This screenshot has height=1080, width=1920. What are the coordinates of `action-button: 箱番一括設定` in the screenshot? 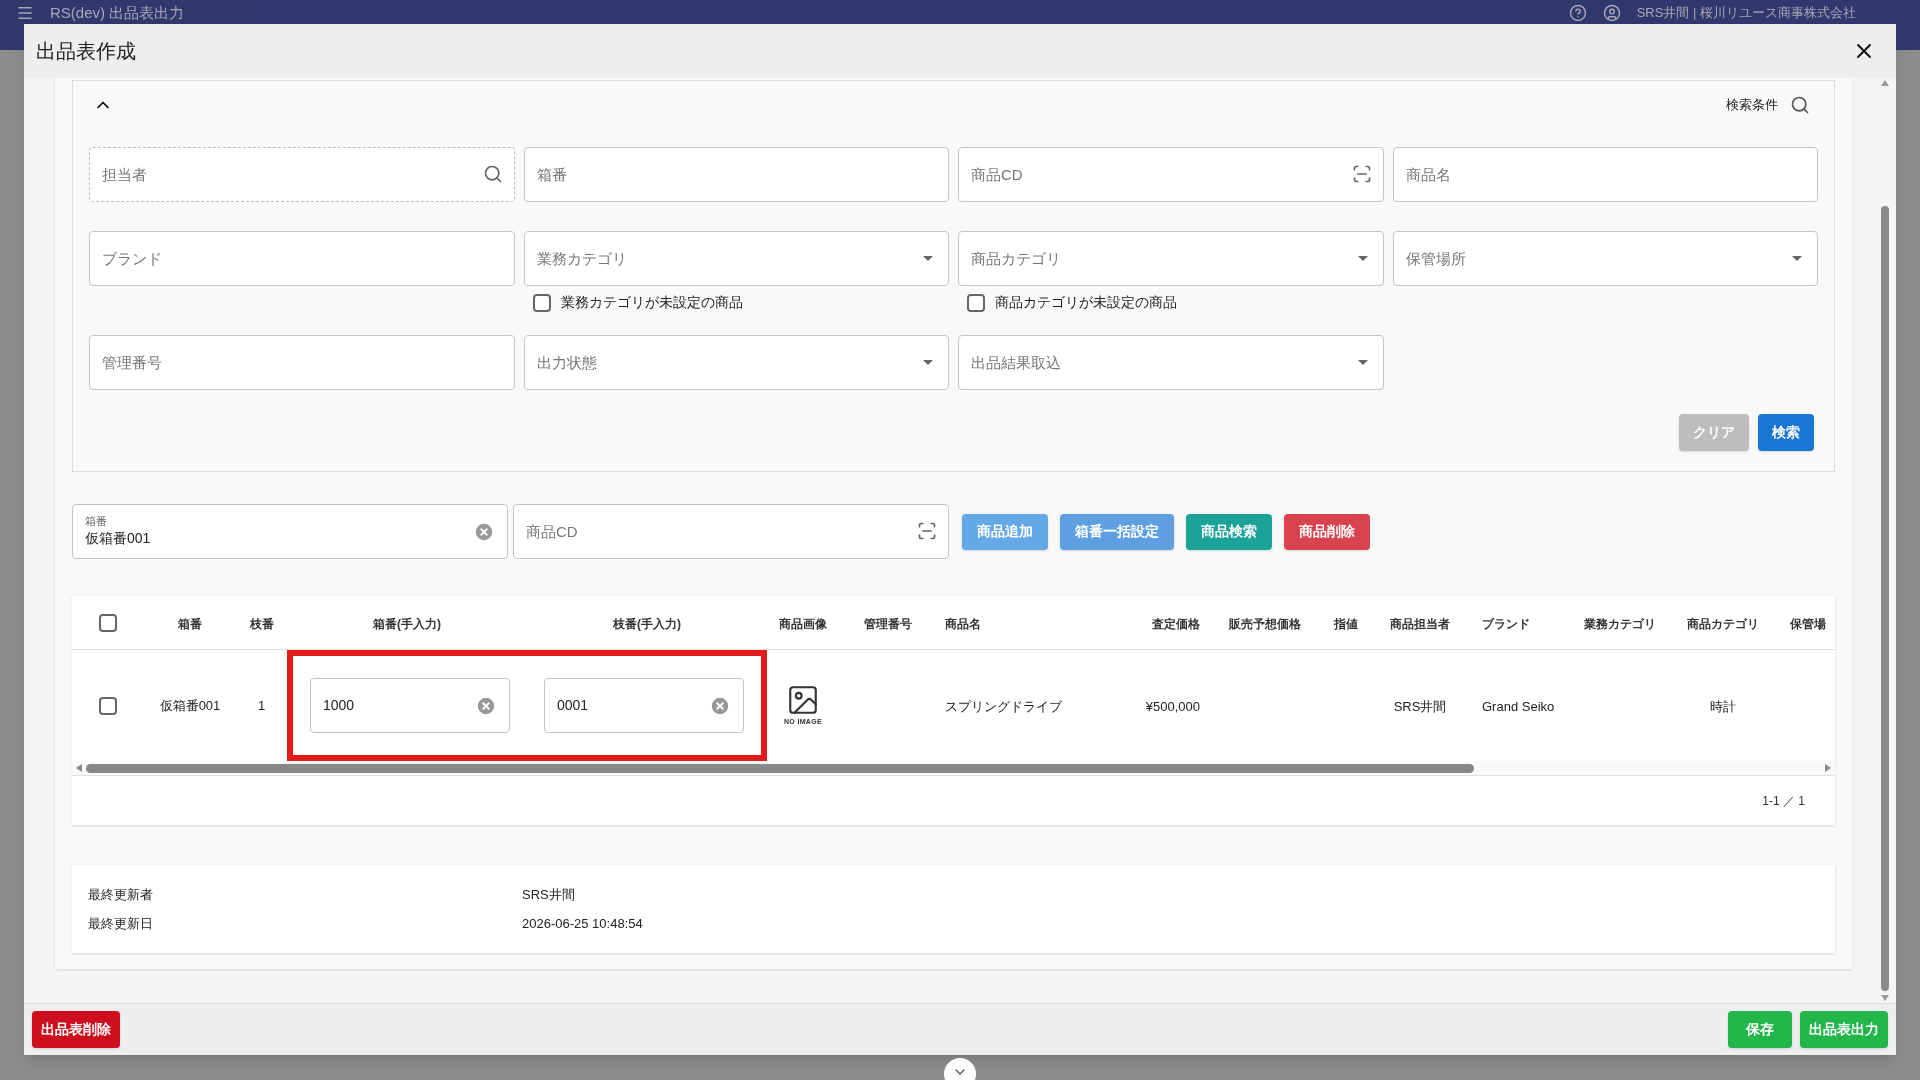 It's located at (1117, 531).